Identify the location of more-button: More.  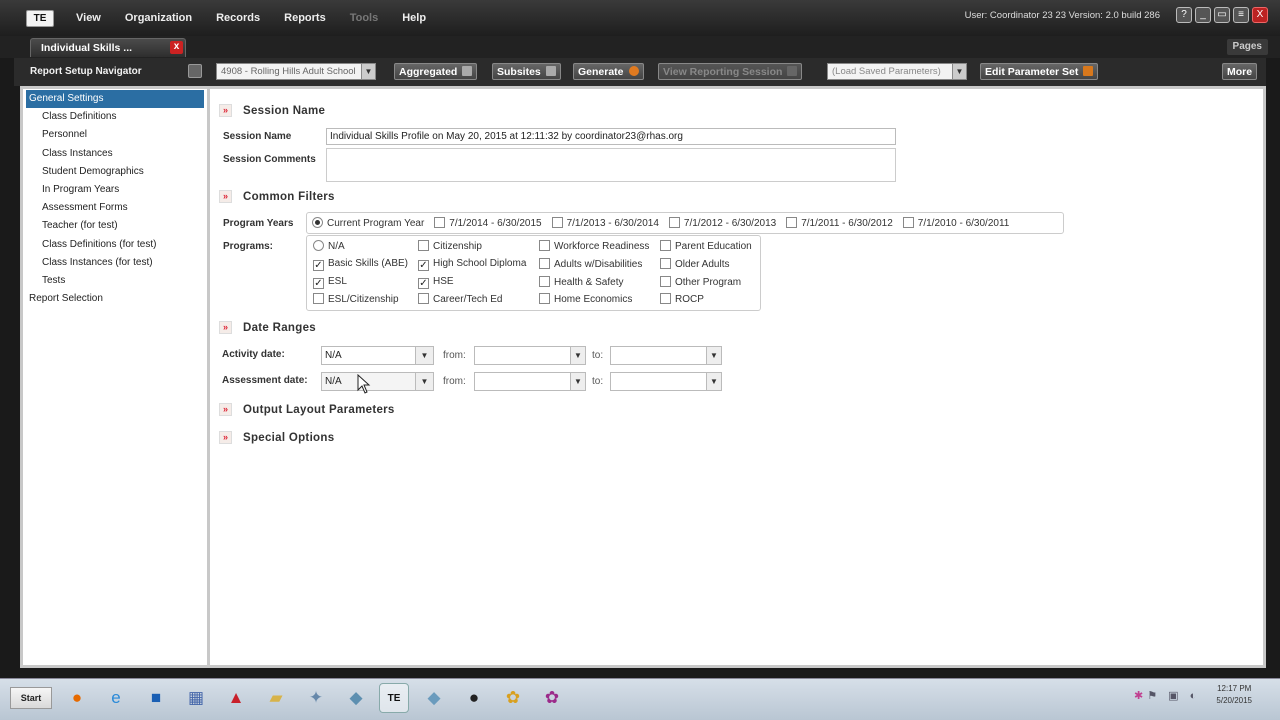
(1240, 71).